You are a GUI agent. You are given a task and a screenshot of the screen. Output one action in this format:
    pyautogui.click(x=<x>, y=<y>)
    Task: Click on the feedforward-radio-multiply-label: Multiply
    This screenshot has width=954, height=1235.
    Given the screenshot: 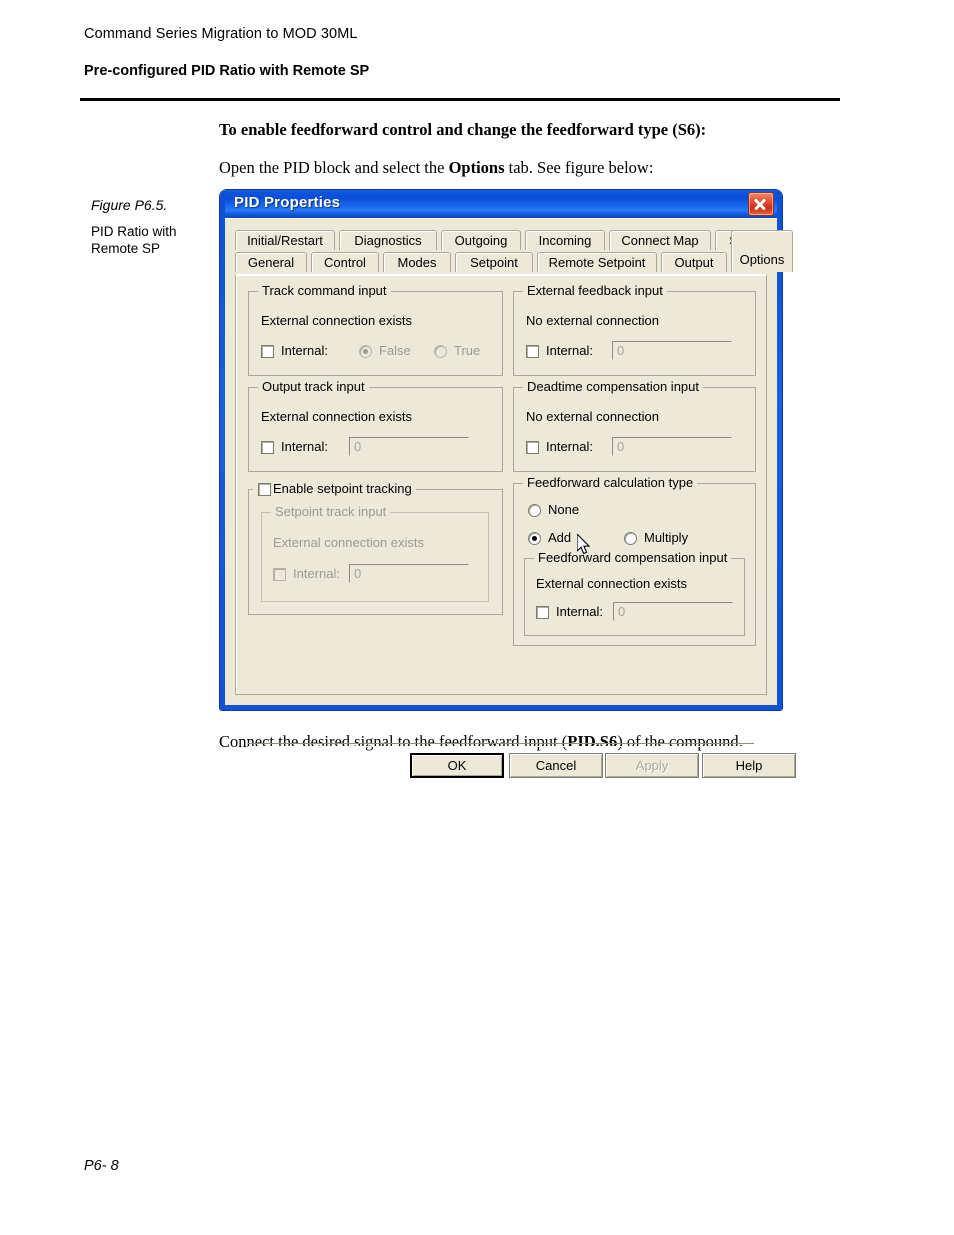 What is the action you would take?
    pyautogui.click(x=666, y=537)
    